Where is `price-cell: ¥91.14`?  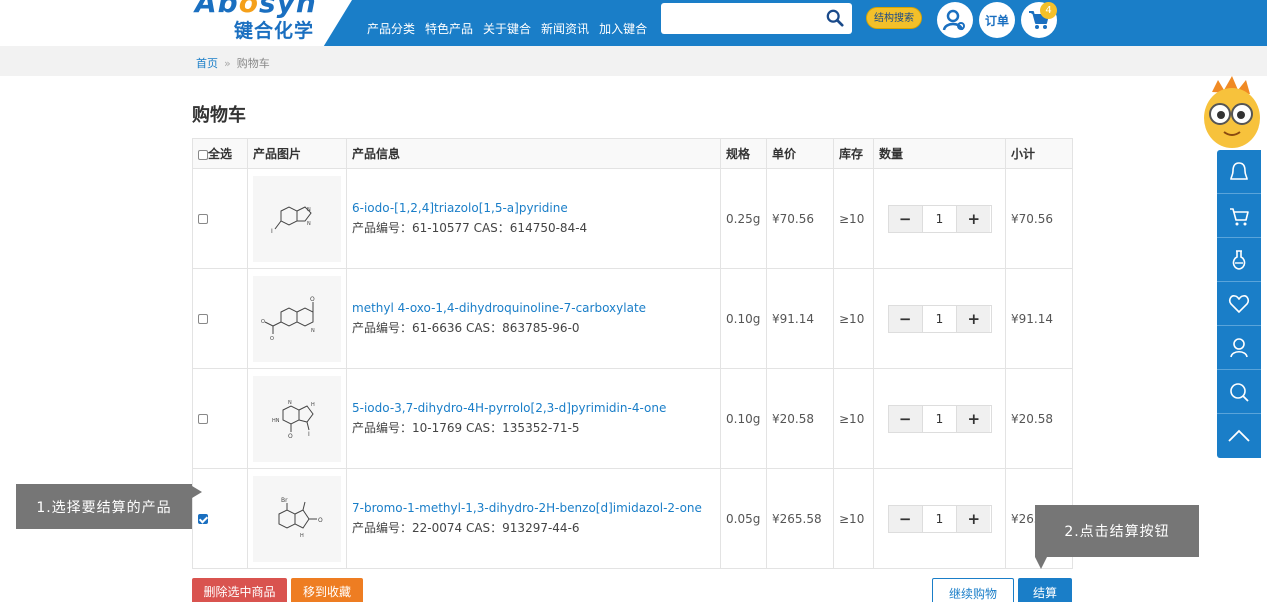 price-cell: ¥91.14 is located at coordinates (800, 318).